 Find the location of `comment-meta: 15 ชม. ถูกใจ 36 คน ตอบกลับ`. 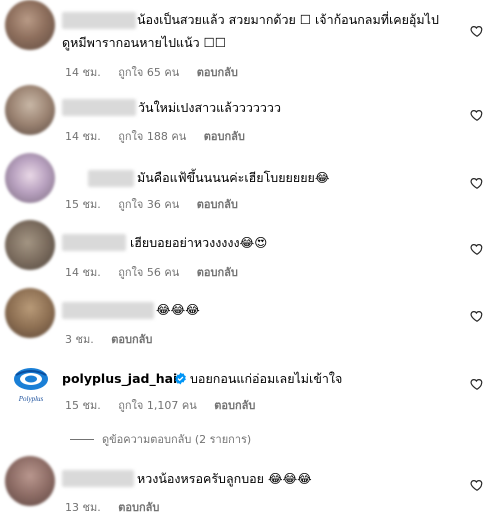

comment-meta: 15 ชม. ถูกใจ 36 คน ตอบกลับ is located at coordinates (158, 204).